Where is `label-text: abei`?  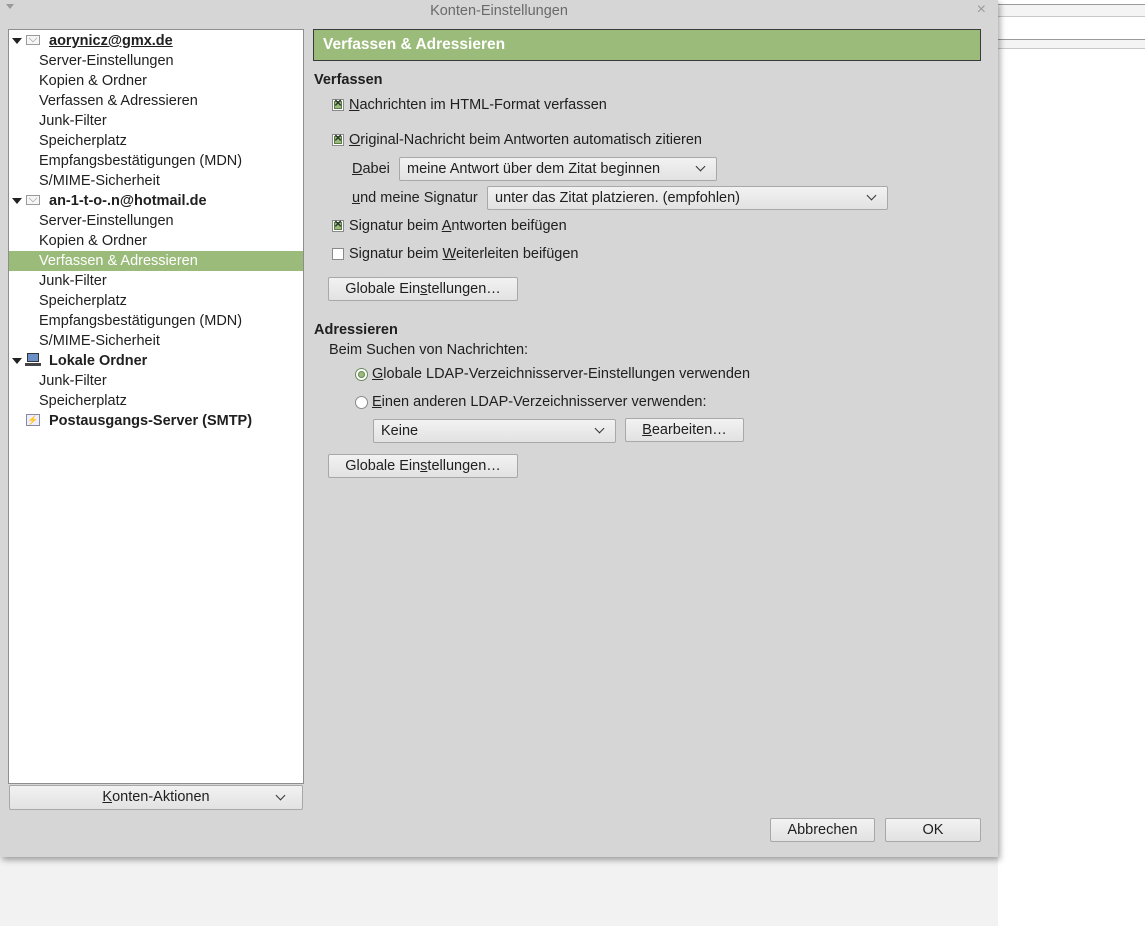 label-text: abei is located at coordinates (376, 169).